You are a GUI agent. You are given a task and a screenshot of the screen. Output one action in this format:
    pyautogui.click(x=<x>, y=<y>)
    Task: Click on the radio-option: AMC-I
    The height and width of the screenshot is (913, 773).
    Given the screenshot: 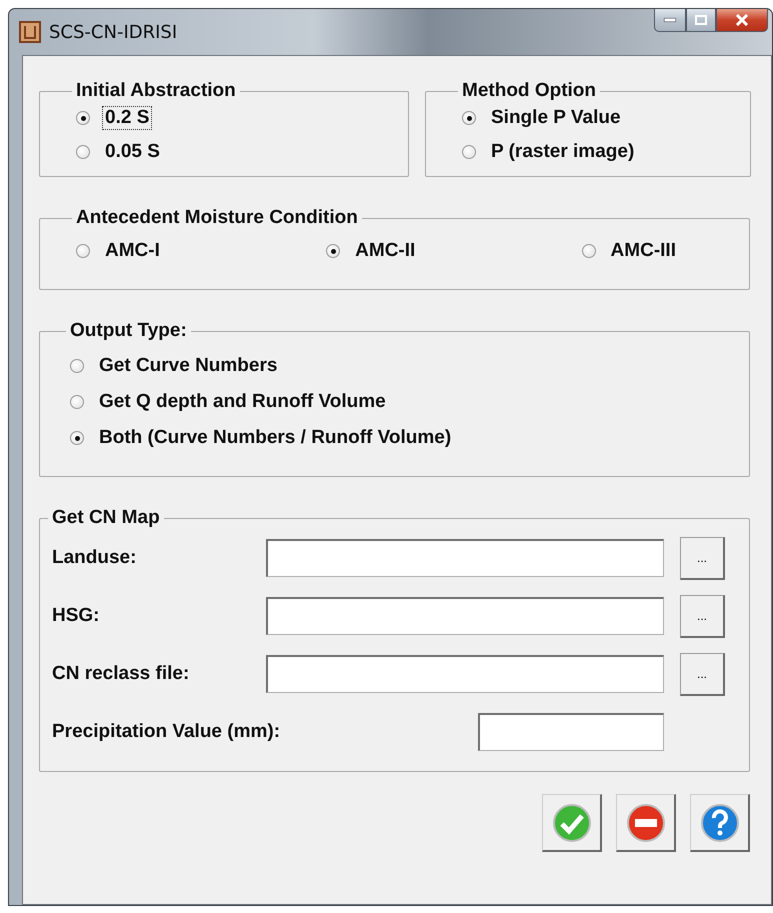 What is the action you would take?
    pyautogui.click(x=119, y=251)
    